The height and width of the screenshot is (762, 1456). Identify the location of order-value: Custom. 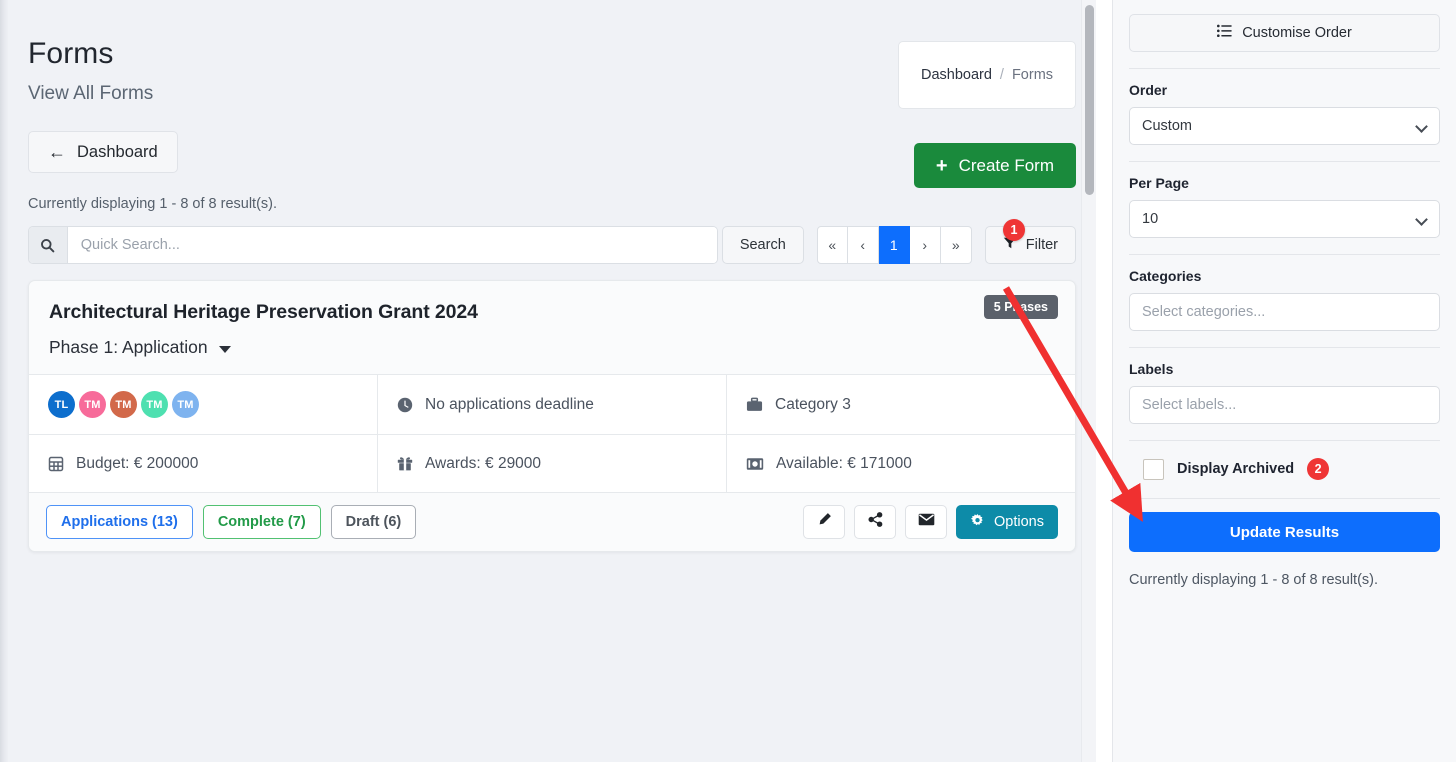
(1167, 126).